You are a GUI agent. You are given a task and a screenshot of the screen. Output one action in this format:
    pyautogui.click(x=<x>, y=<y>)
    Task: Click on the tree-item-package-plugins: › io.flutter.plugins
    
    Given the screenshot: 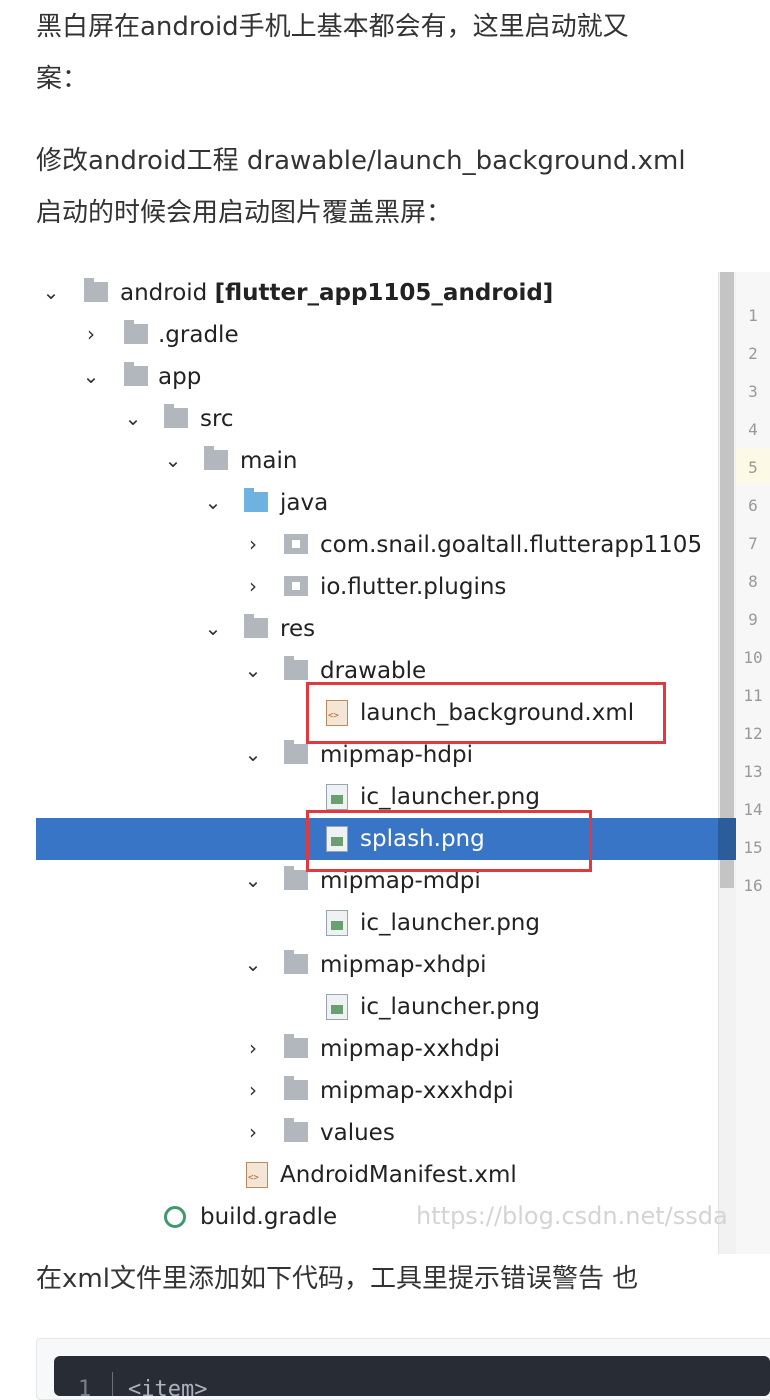 What is the action you would take?
    pyautogui.click(x=377, y=587)
    